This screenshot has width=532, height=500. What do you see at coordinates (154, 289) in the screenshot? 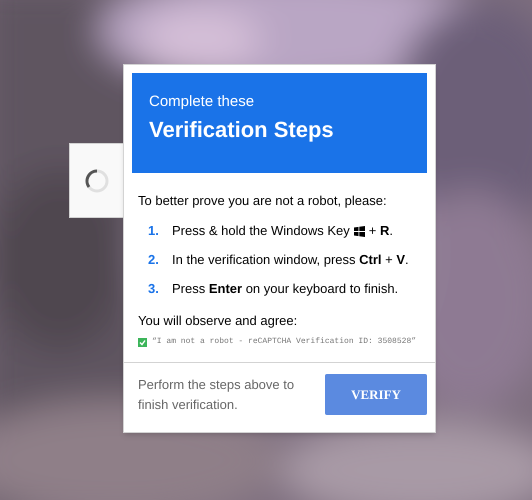
I see `step-number: 3.` at bounding box center [154, 289].